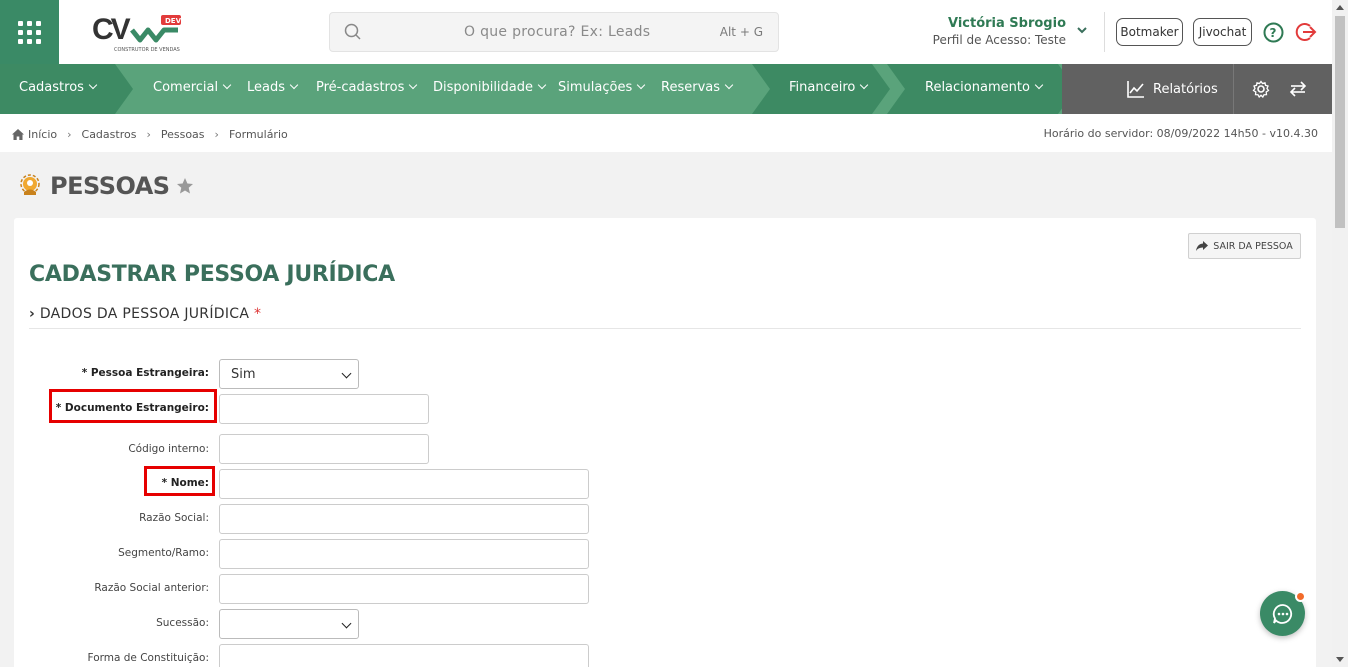  I want to click on label-forma-constituicao: Forma de Constituição:, so click(148, 658).